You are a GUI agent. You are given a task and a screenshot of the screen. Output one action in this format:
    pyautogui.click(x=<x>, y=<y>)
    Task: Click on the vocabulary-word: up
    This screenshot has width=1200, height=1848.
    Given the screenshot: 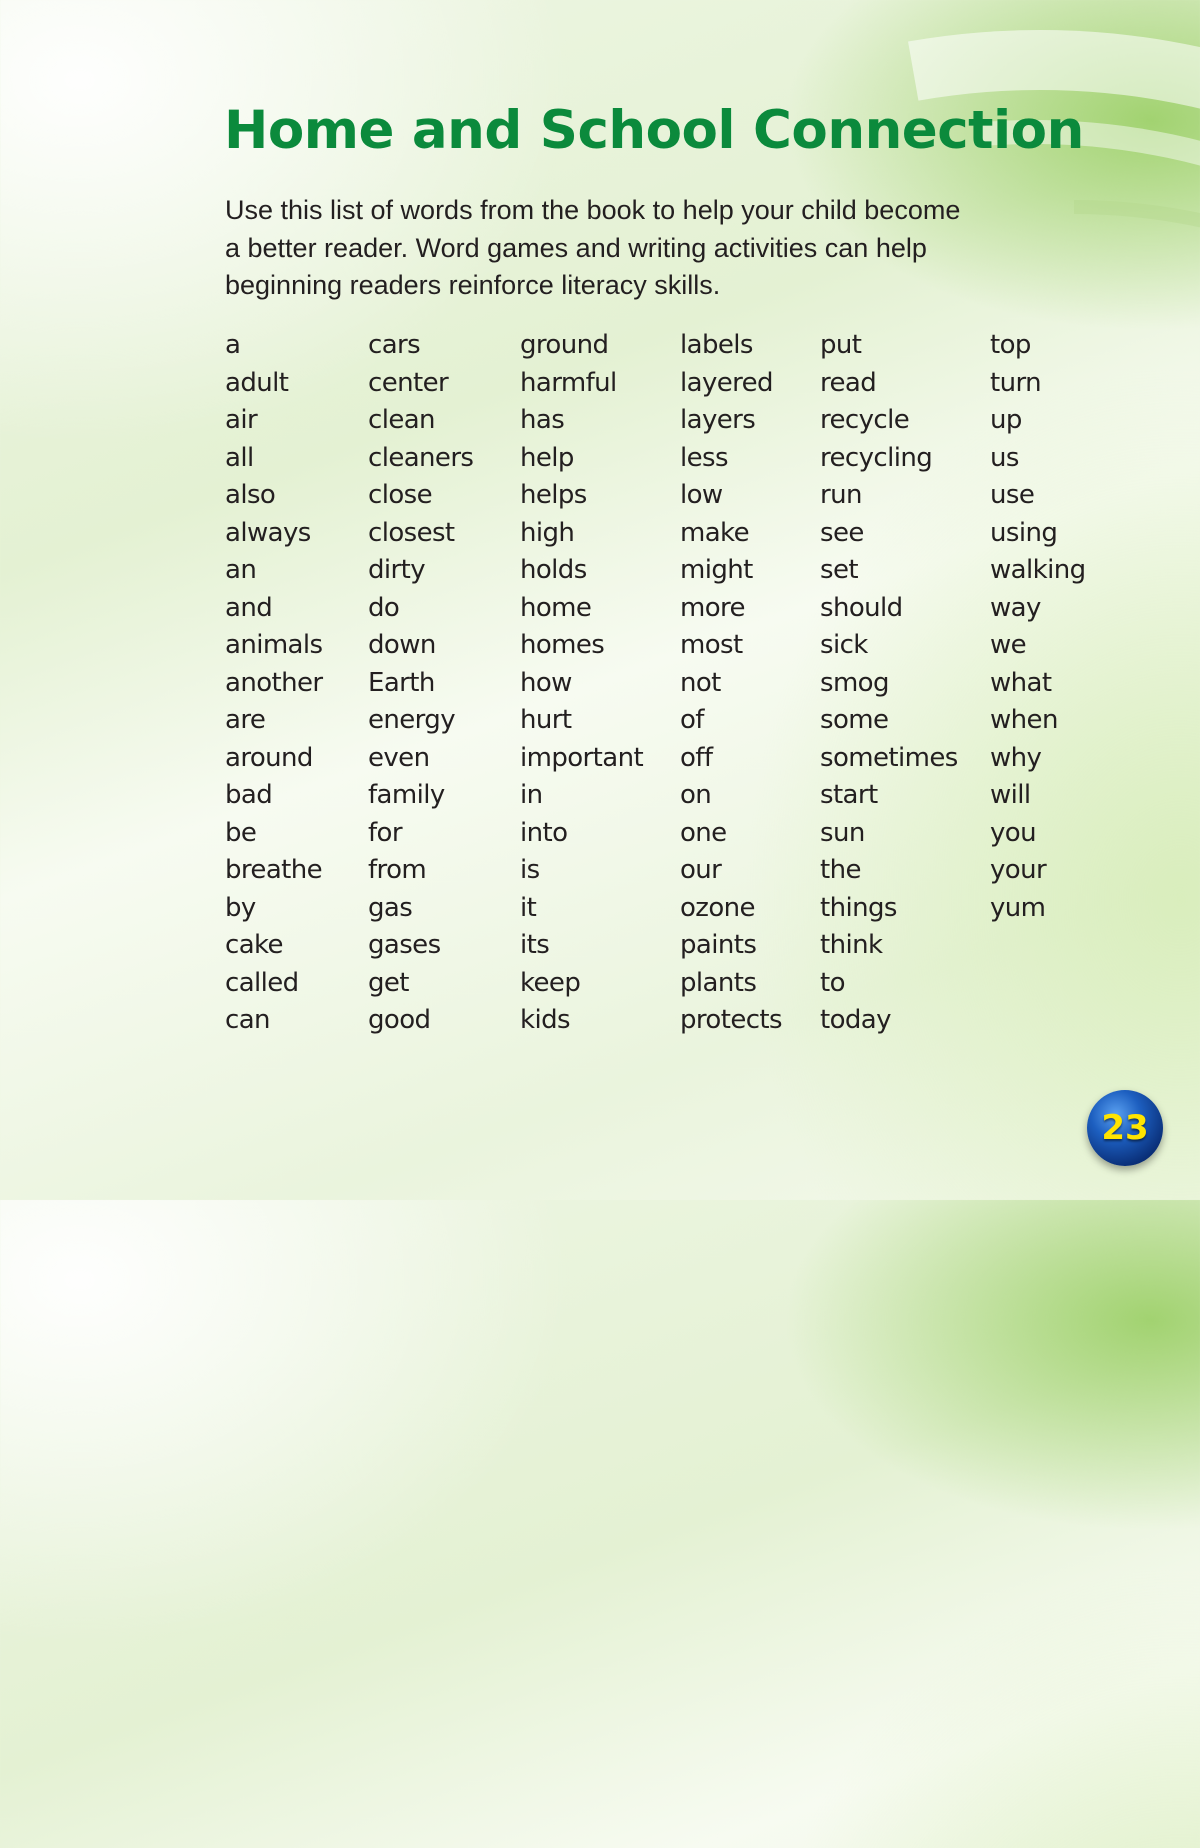 What is the action you would take?
    pyautogui.click(x=1006, y=420)
    